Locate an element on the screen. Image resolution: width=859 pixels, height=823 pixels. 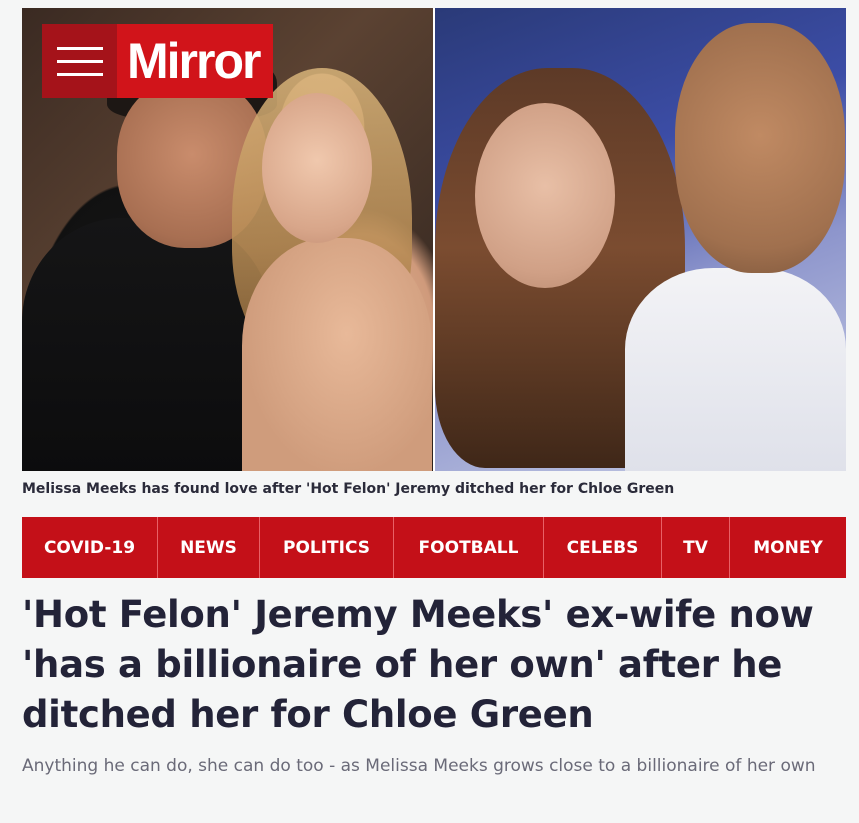
hamburger-menu-icon is located at coordinates (79, 61).